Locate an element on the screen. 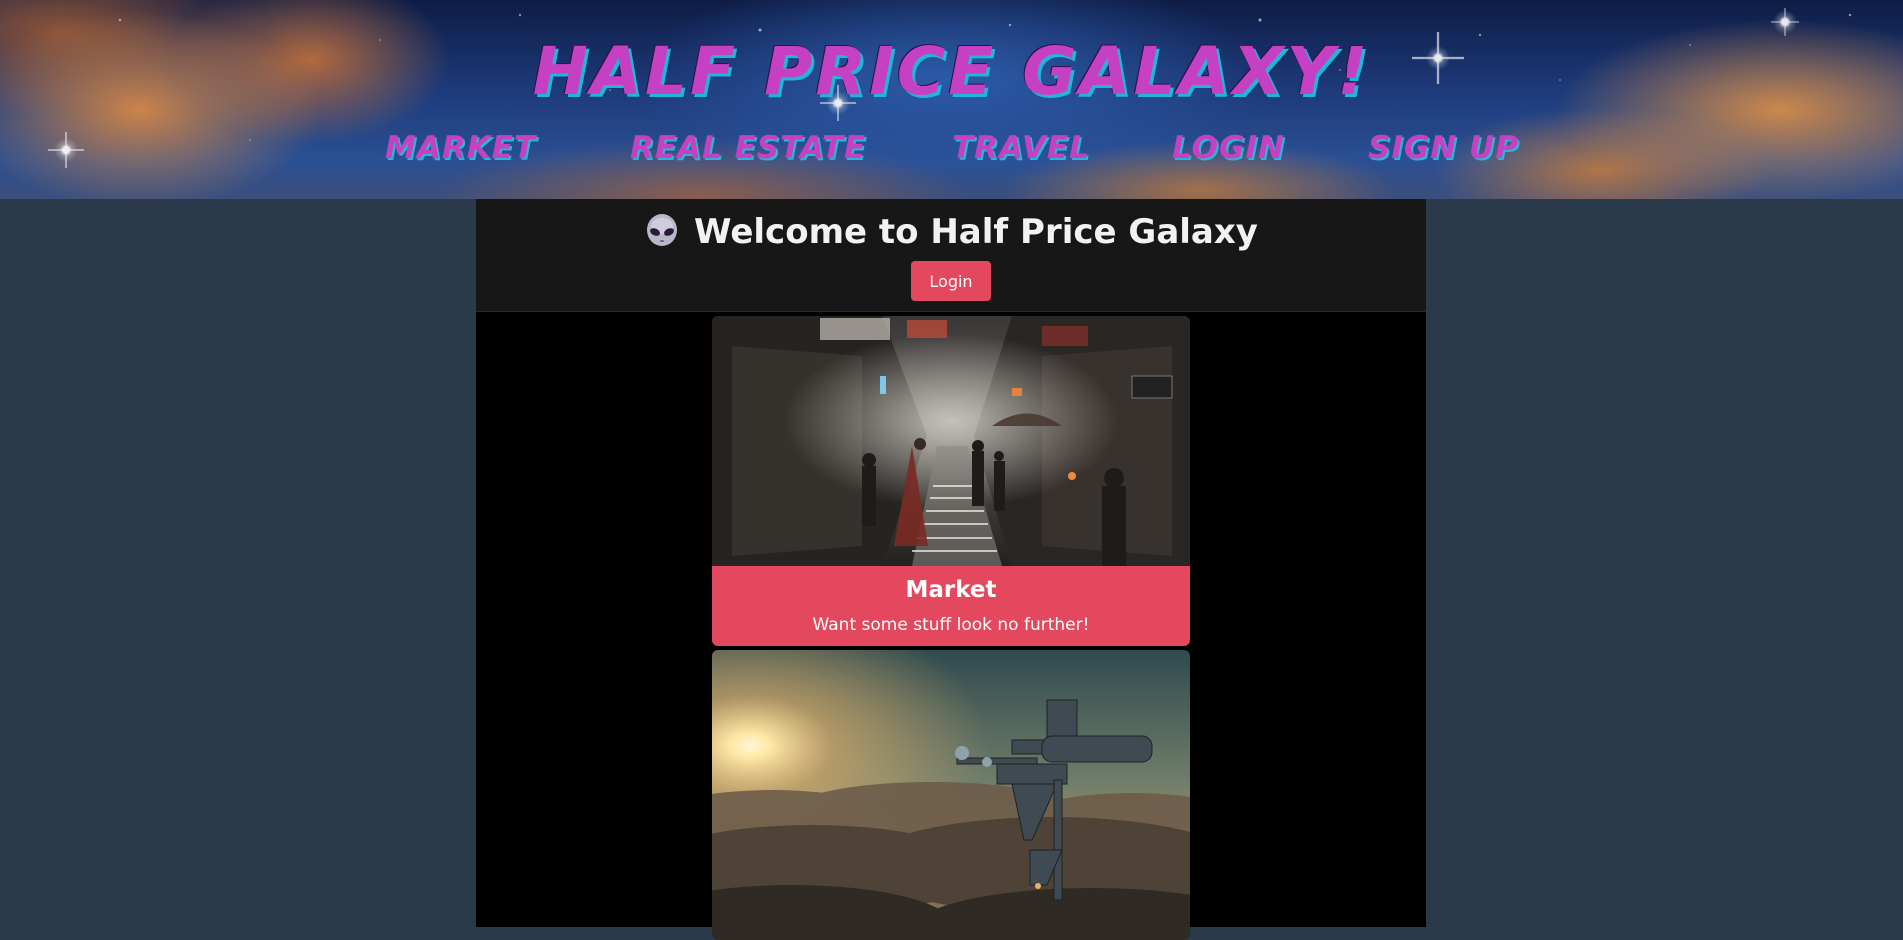 The width and height of the screenshot is (1903, 940). market-card-body: Market Want some stuff look no further! is located at coordinates (951, 606).